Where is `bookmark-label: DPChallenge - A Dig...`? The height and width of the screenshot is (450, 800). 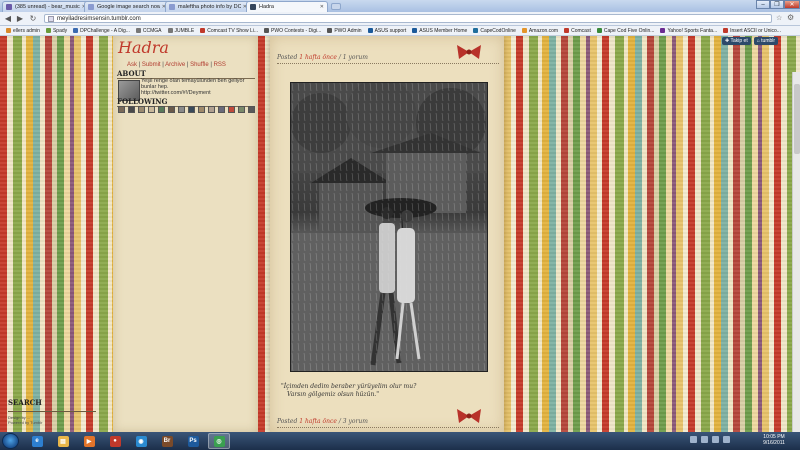 bookmark-label: DPChallenge - A Dig... is located at coordinates (105, 30).